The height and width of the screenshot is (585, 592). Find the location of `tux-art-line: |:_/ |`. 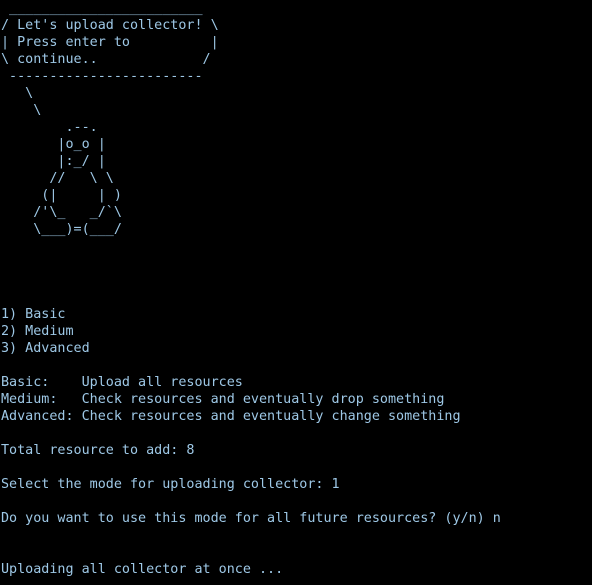

tux-art-line: |:_/ | is located at coordinates (53, 161).